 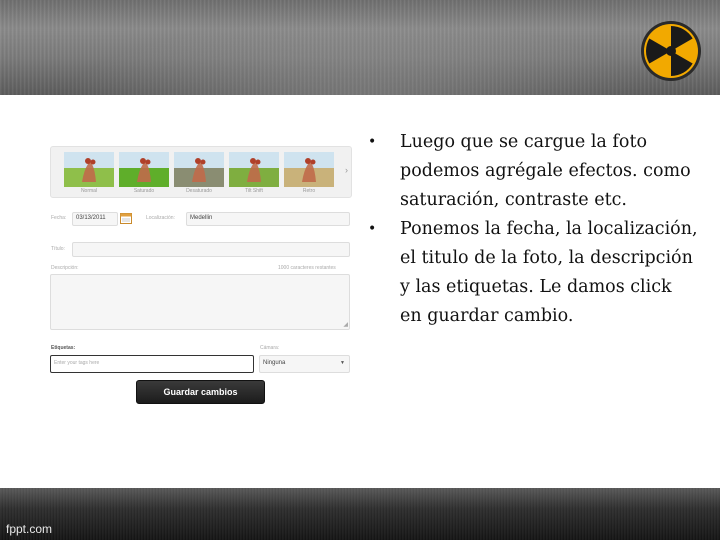 What do you see at coordinates (200, 392) in the screenshot?
I see `save-changes-button: Guardar cambios` at bounding box center [200, 392].